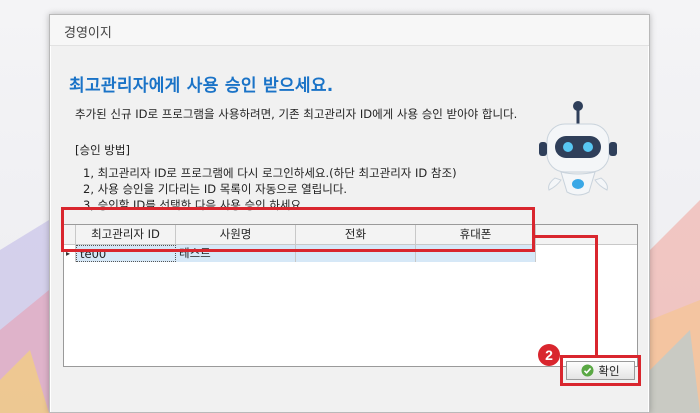 This screenshot has height=413, width=700. I want to click on ok-button: 확인, so click(600, 370).